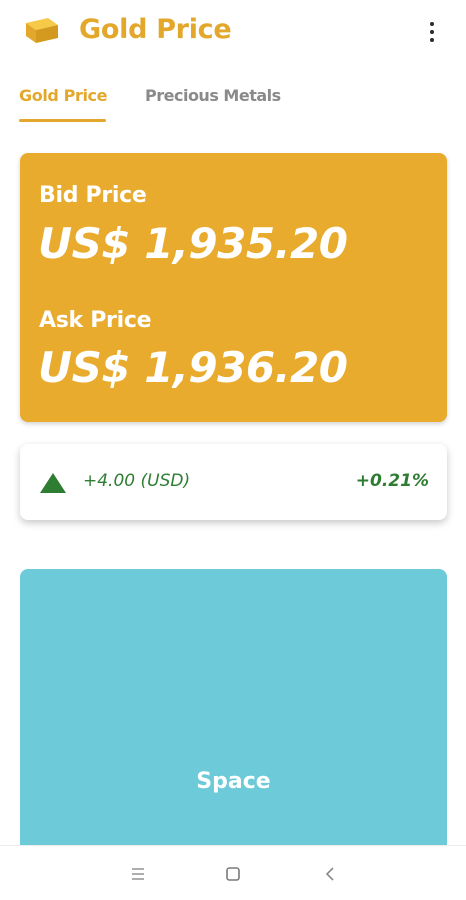 The width and height of the screenshot is (466, 900). What do you see at coordinates (392, 481) in the screenshot?
I see `change-percent: +0.21%` at bounding box center [392, 481].